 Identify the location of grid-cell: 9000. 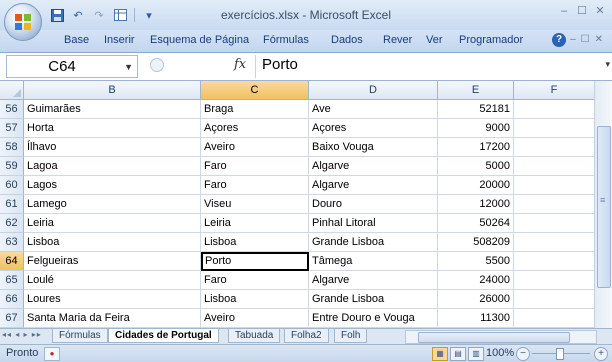
(476, 128).